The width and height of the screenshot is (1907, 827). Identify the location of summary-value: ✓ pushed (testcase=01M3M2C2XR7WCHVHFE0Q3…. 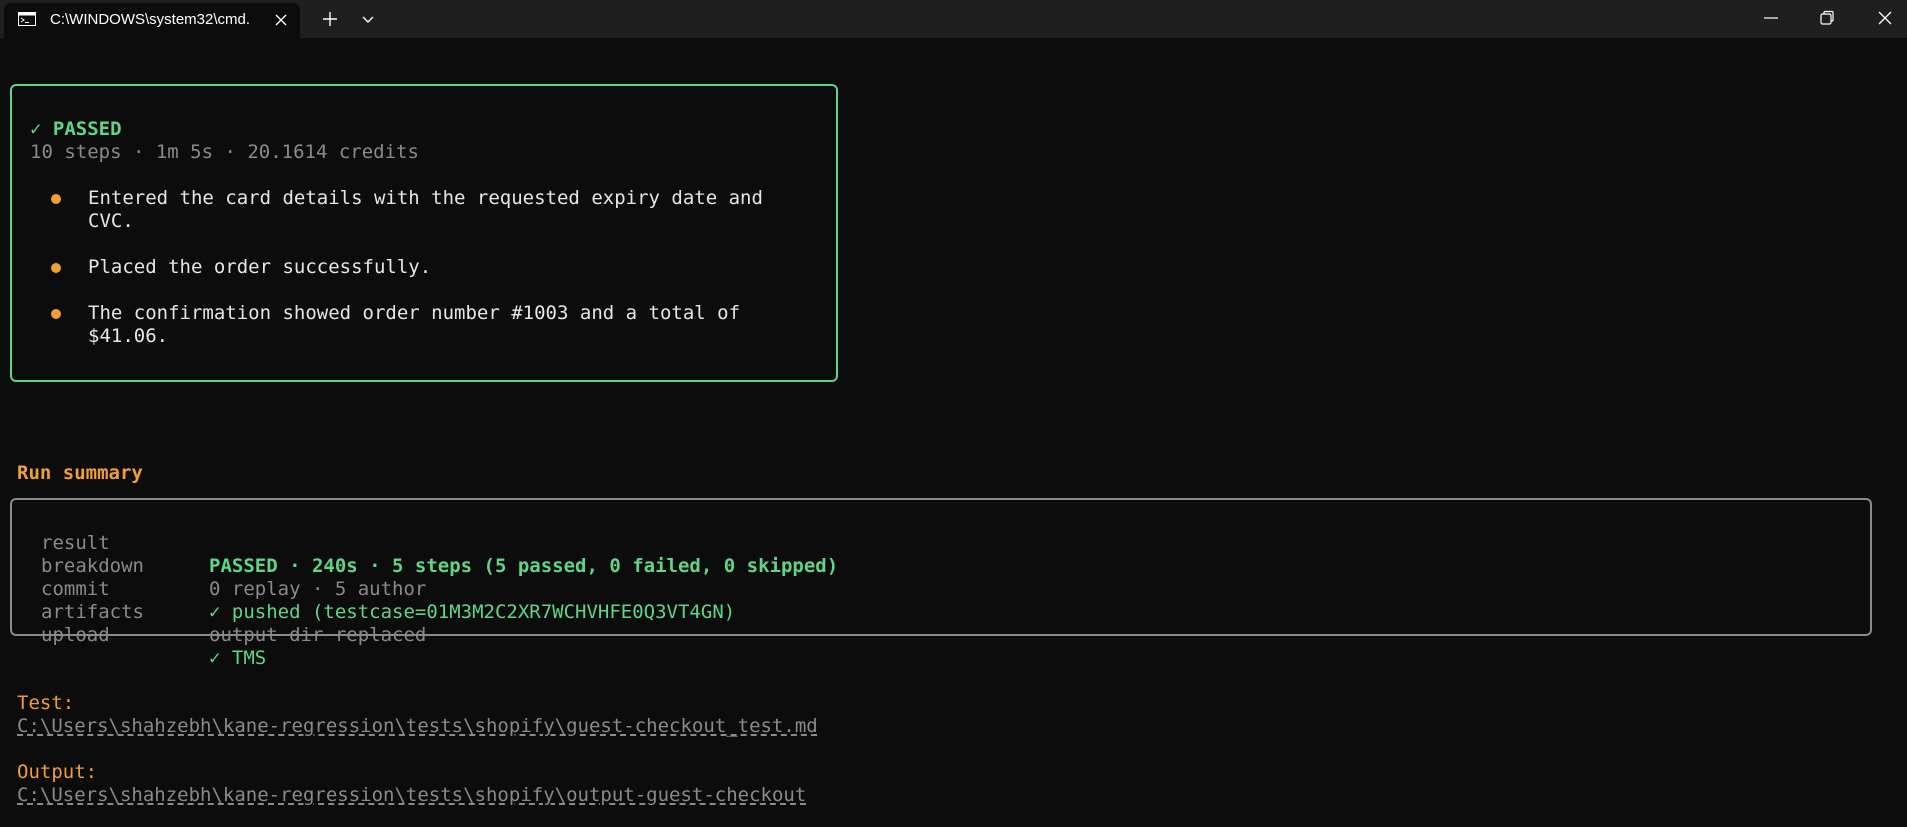
(472, 612).